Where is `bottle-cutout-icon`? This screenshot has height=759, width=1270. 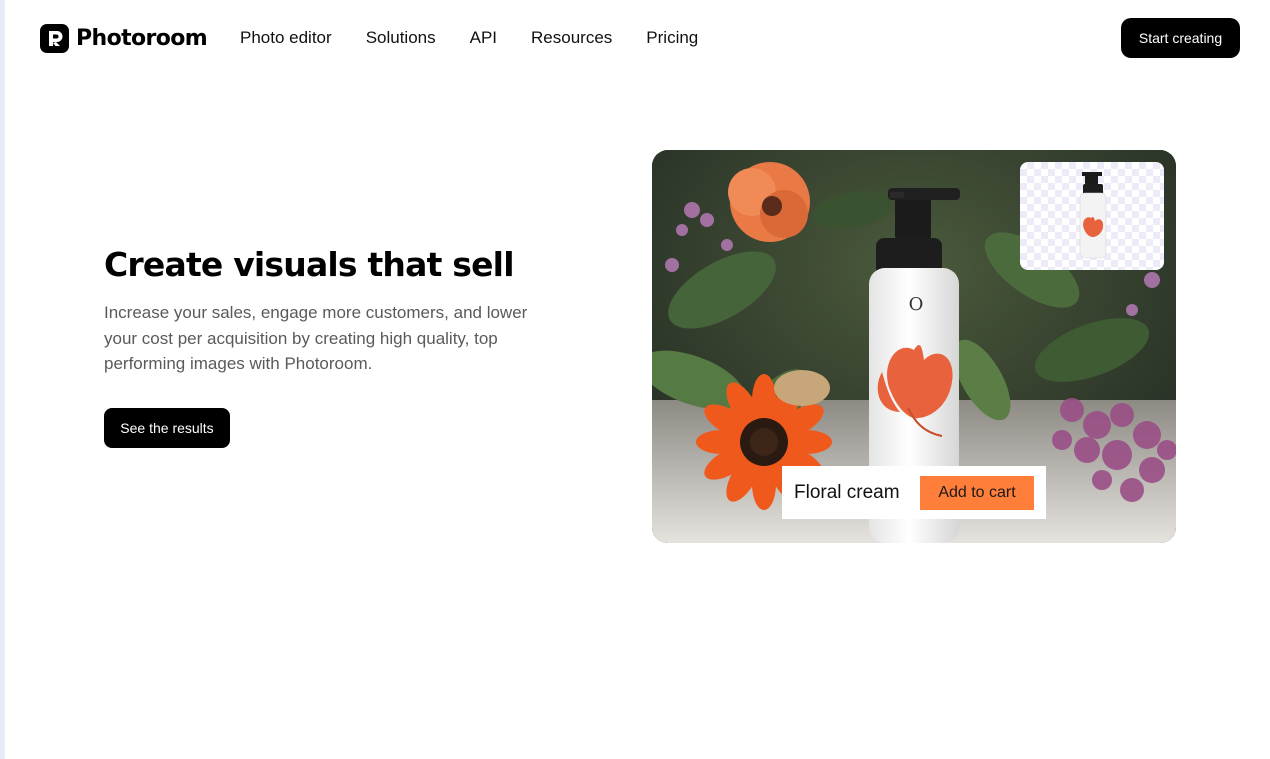 bottle-cutout-icon is located at coordinates (1093, 215).